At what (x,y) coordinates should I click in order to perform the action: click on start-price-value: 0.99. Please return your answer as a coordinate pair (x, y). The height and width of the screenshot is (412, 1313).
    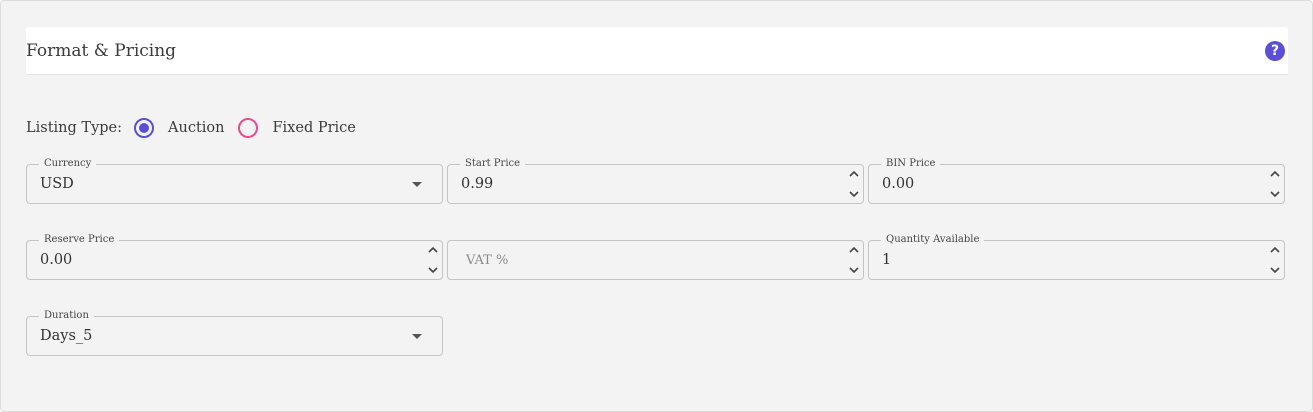
    Looking at the image, I should click on (477, 184).